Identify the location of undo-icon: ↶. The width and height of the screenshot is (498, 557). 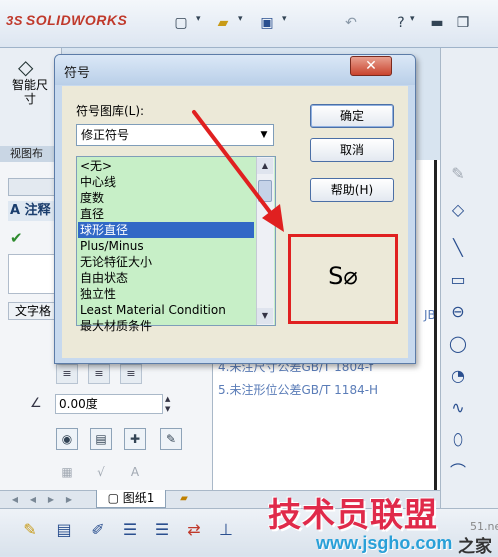
(351, 23).